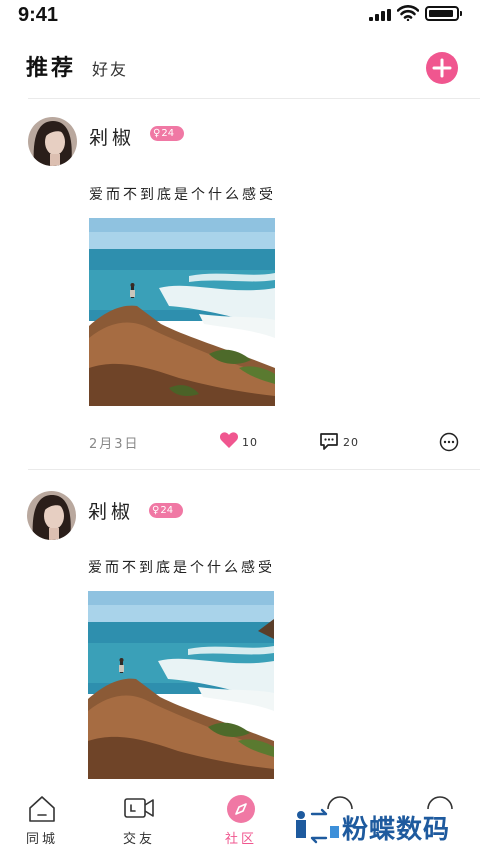  Describe the element at coordinates (381, 15) in the screenshot. I see `cellular-signal-icon` at that location.